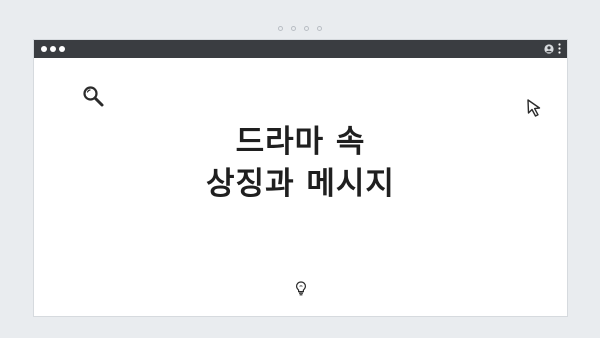 This screenshot has width=600, height=338. I want to click on user-icon, so click(549, 48).